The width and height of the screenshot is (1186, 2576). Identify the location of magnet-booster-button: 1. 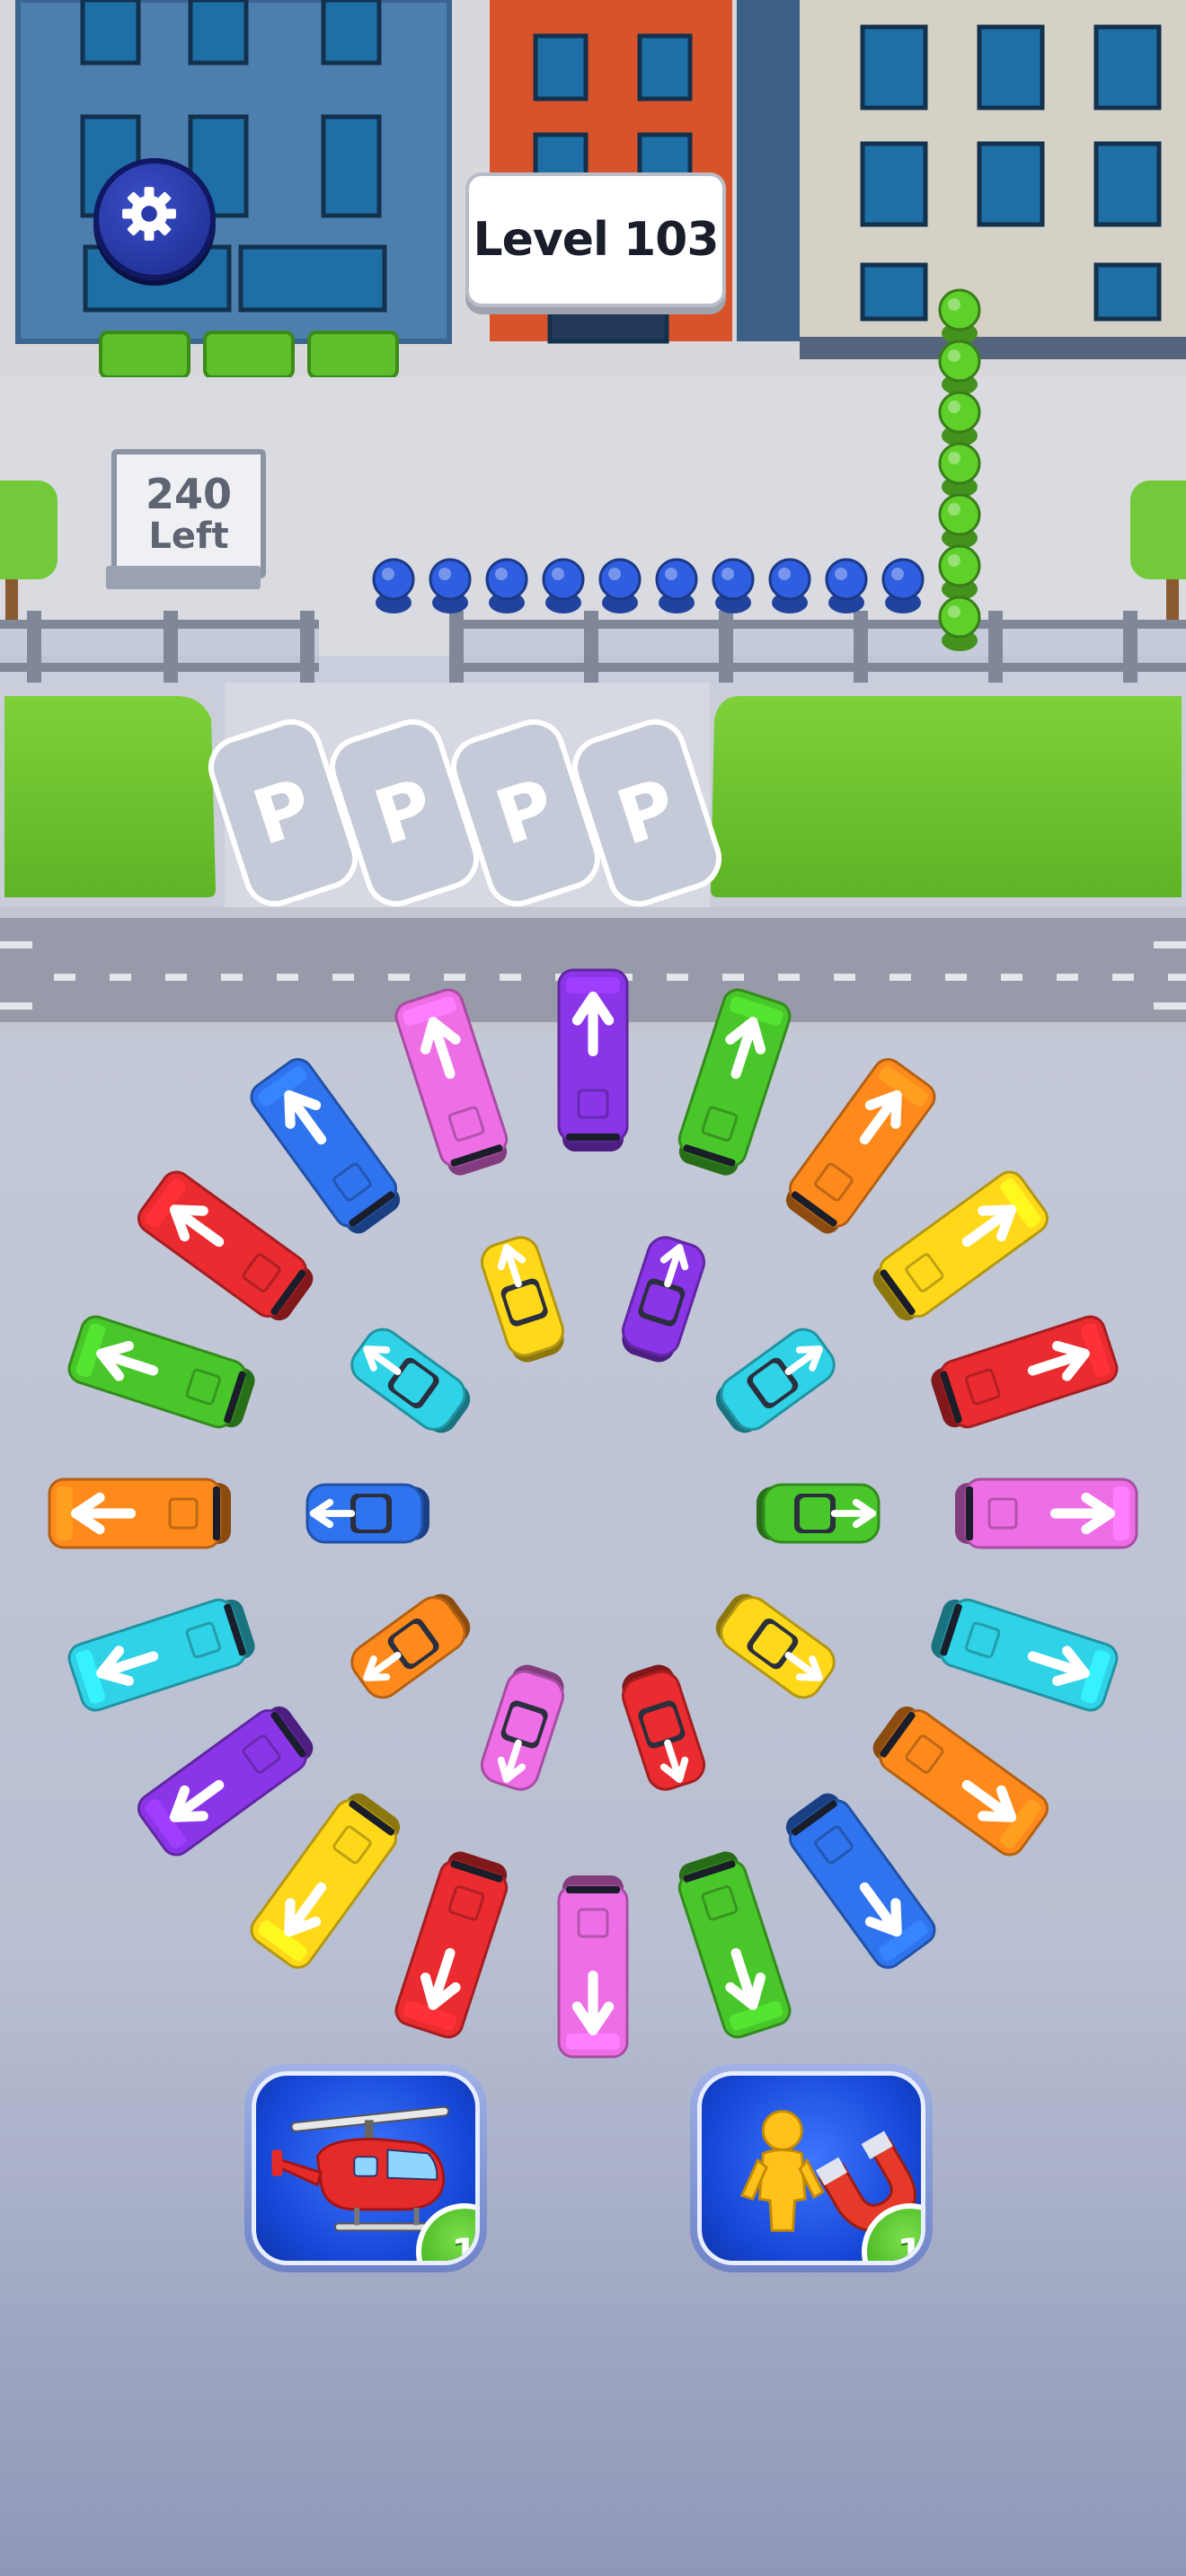
(811, 2168).